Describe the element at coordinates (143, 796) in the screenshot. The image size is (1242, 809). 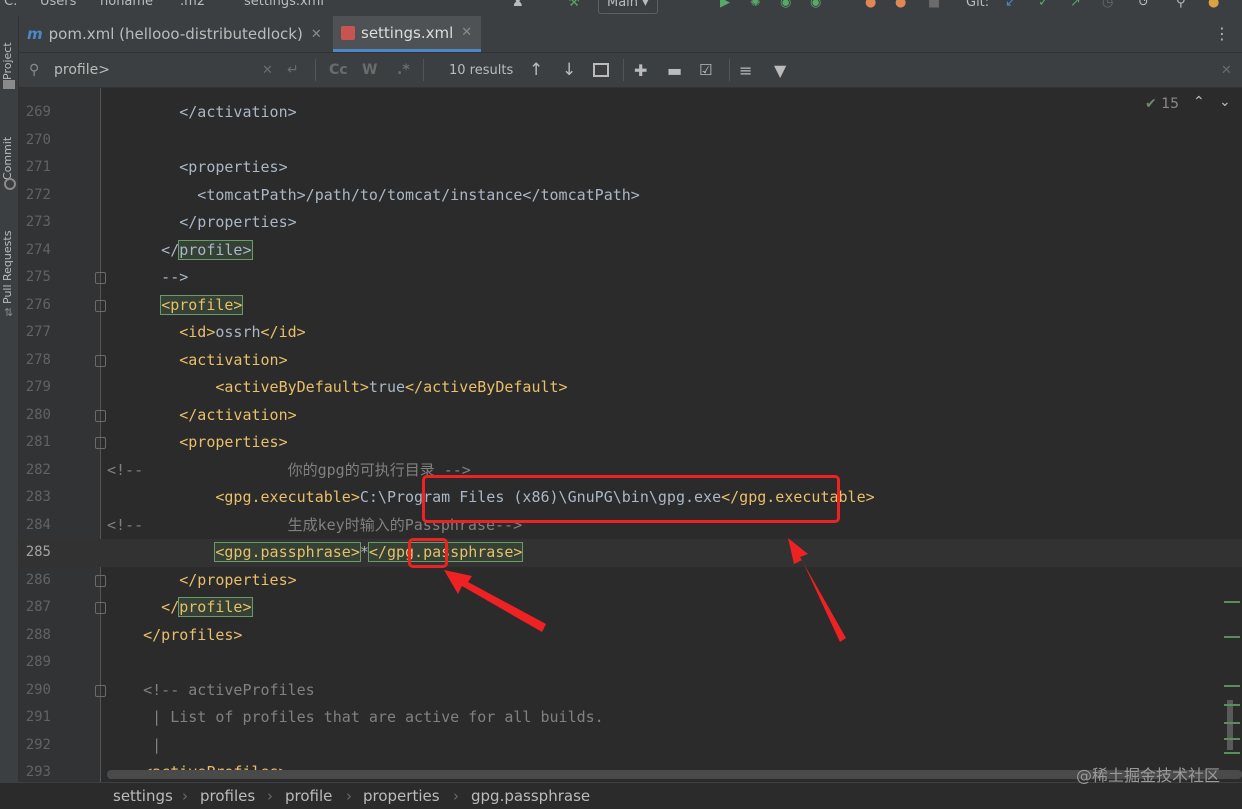
I see `breadcrumb-item: settings` at that location.